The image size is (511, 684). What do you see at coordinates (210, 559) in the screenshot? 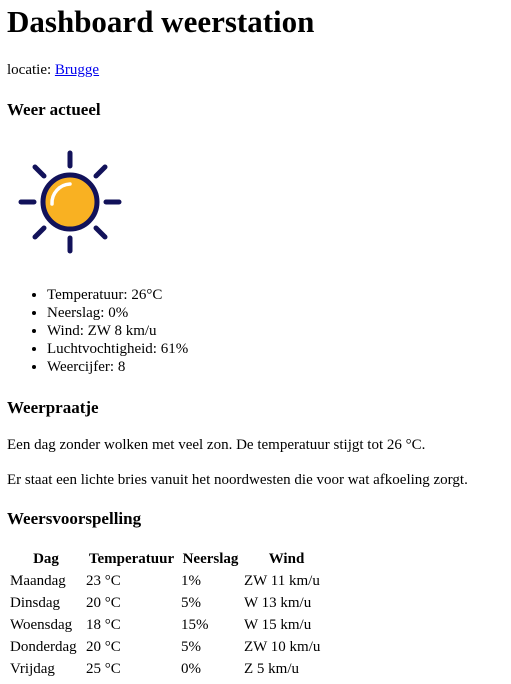
I see `column-header-precipitation: Neerslag` at bounding box center [210, 559].